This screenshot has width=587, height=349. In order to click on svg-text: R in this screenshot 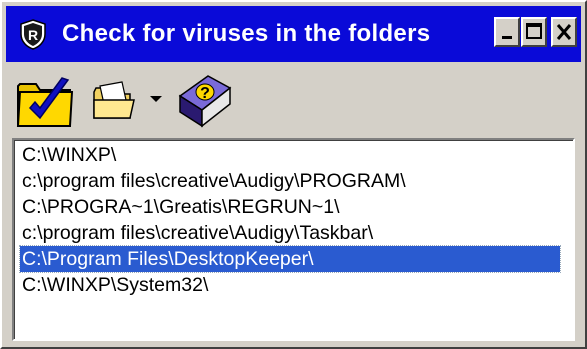, I will do `click(33, 35)`.